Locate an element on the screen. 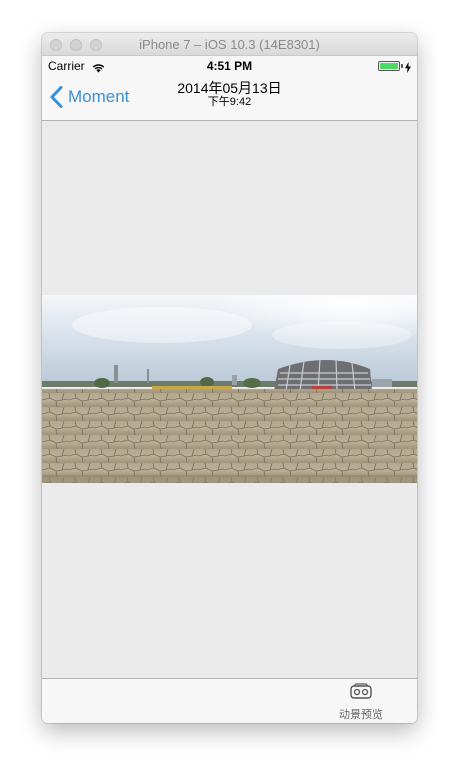  vr-preview-label: 动景预览 is located at coordinates (361, 715).